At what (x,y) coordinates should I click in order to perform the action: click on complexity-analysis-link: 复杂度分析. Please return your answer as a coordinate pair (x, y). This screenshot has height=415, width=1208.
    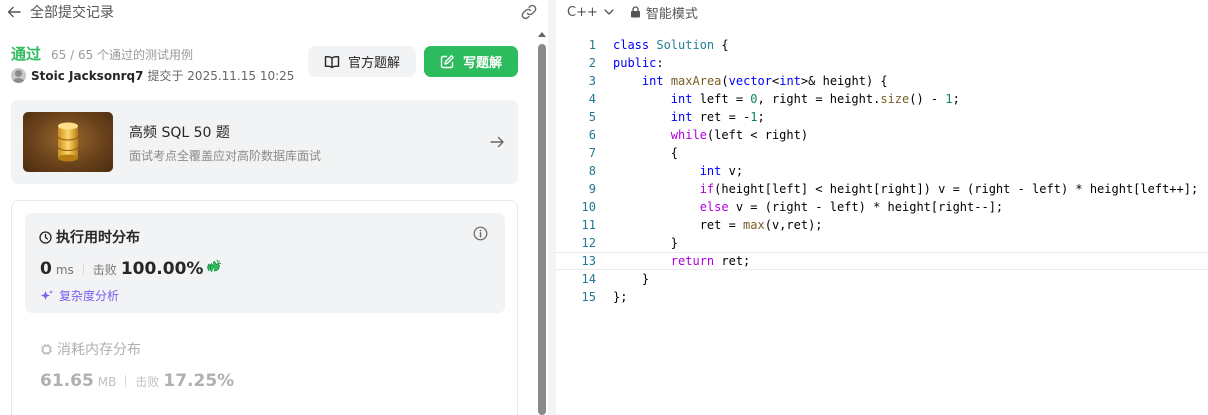
    Looking at the image, I should click on (79, 295).